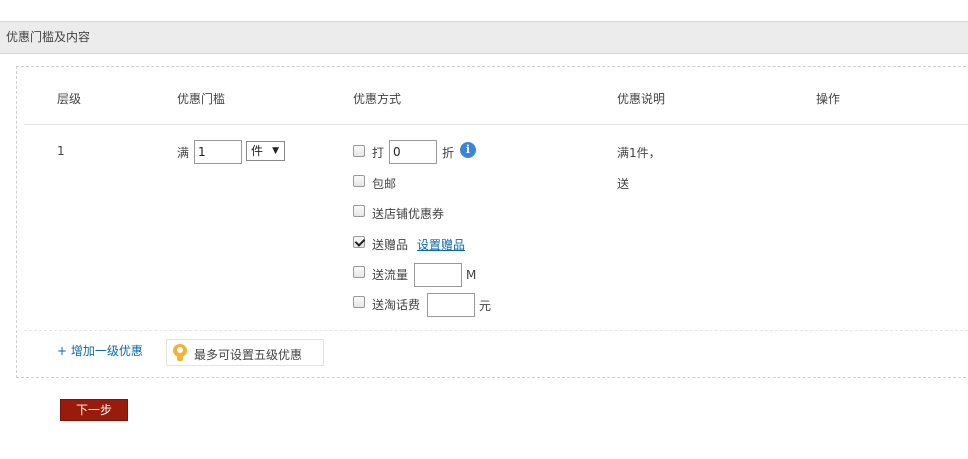  I want to click on row-divider, so click(496, 330).